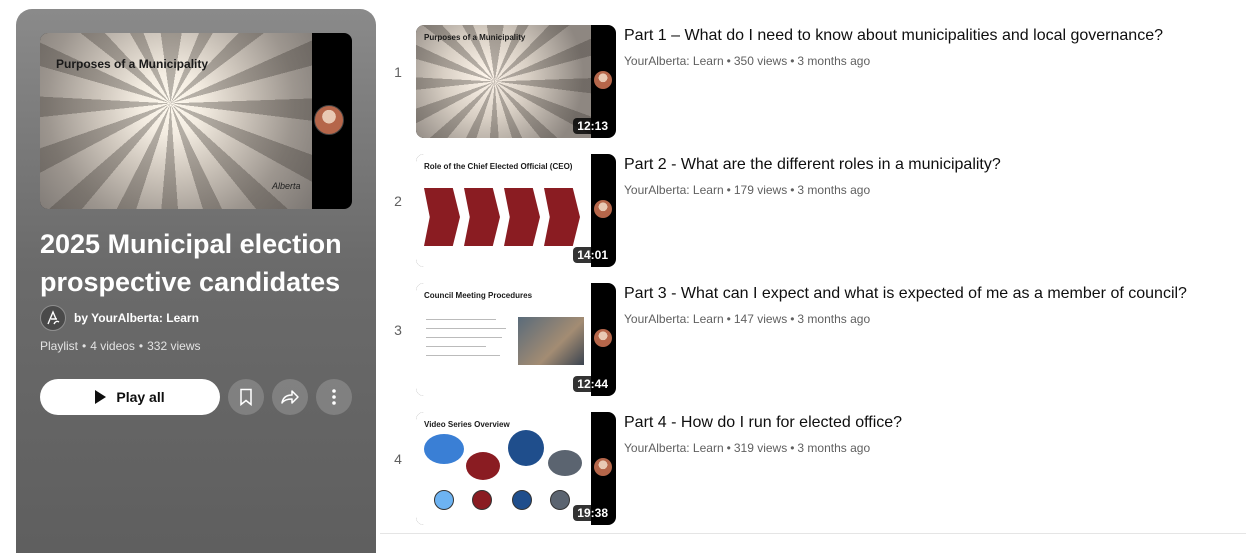 This screenshot has width=1246, height=553. What do you see at coordinates (760, 319) in the screenshot?
I see `video-views: 147 views` at bounding box center [760, 319].